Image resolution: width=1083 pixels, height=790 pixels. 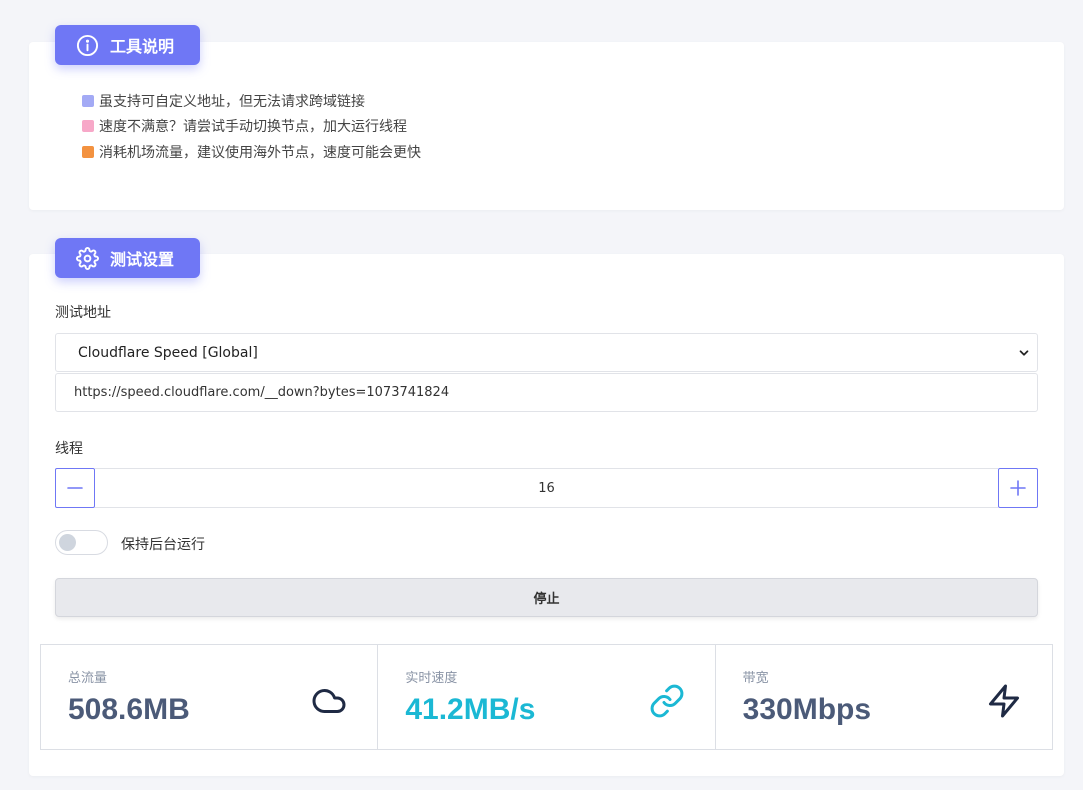 I want to click on stop-button: 停止, so click(x=546, y=597).